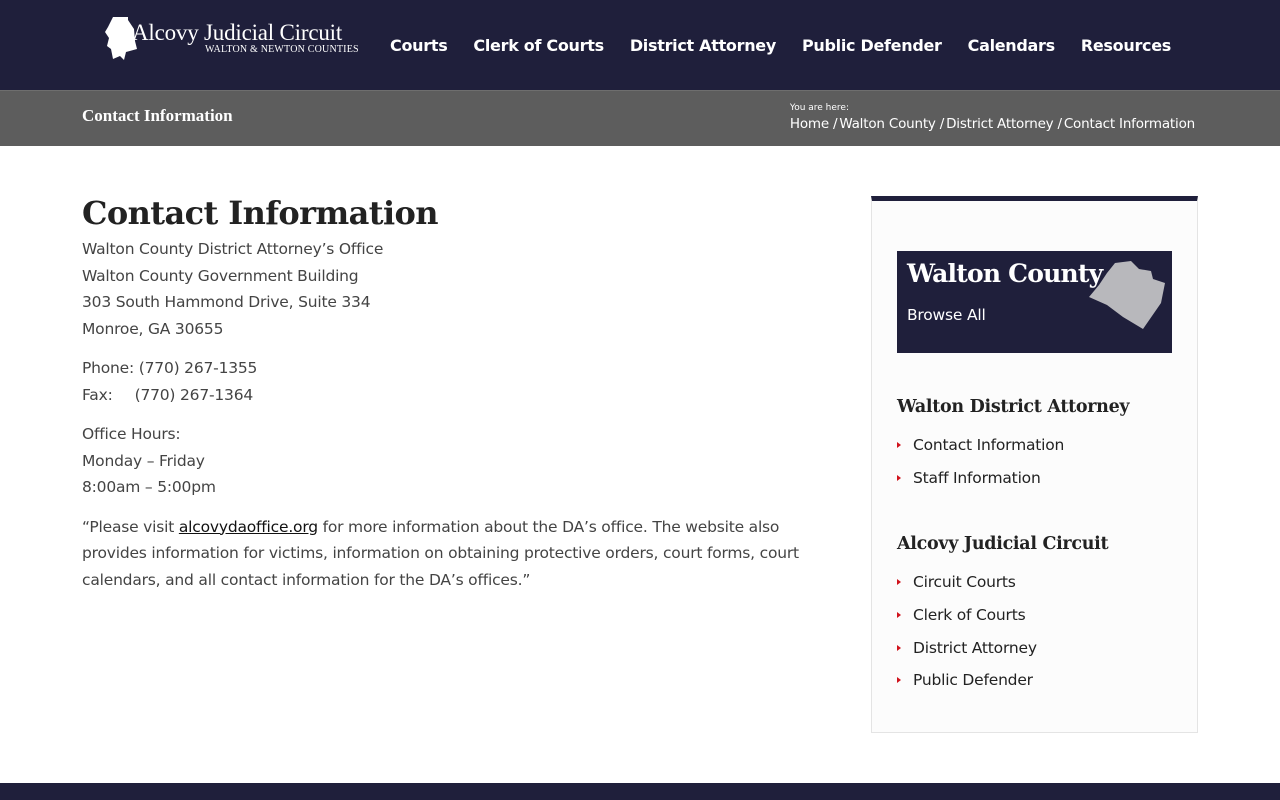 The width and height of the screenshot is (1280, 800). I want to click on widget-title-walton-da: Walton District Attorney, so click(1013, 407).